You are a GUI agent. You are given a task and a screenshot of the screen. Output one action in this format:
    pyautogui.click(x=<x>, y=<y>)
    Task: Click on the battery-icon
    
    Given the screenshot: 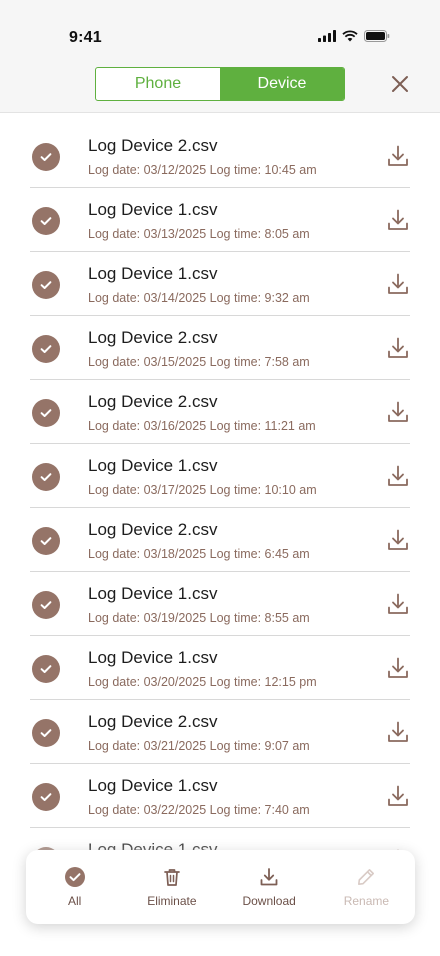 What is the action you would take?
    pyautogui.click(x=377, y=36)
    